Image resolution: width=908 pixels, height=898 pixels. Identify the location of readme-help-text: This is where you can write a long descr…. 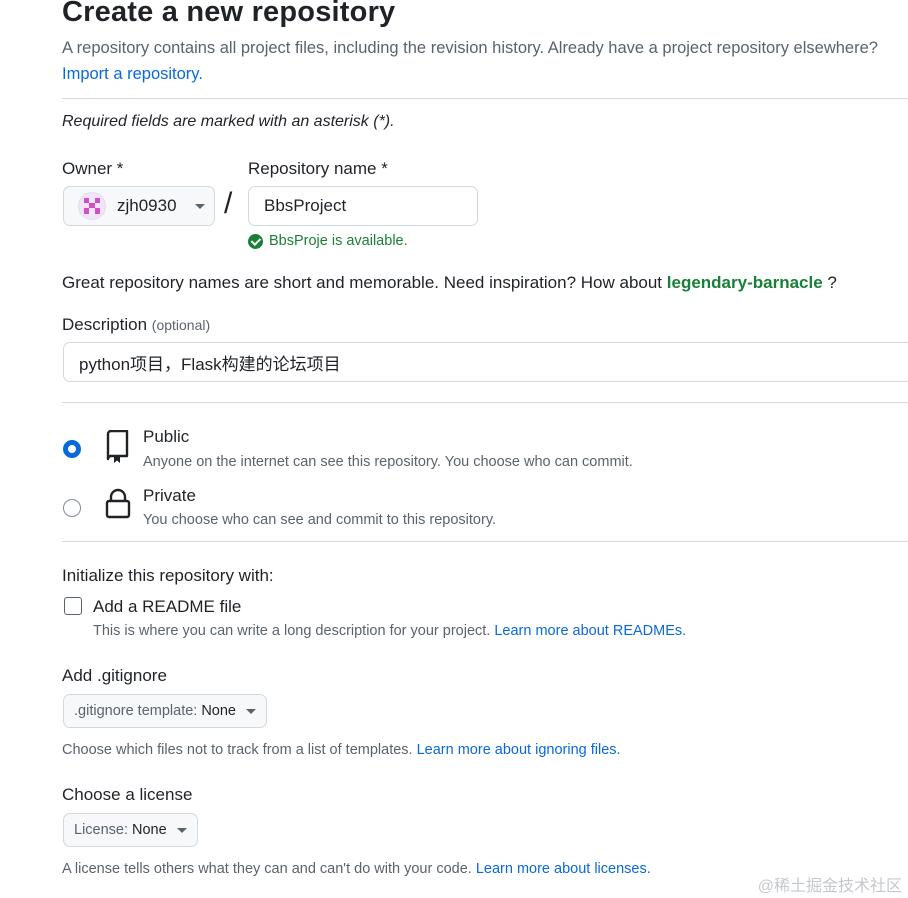
(292, 631).